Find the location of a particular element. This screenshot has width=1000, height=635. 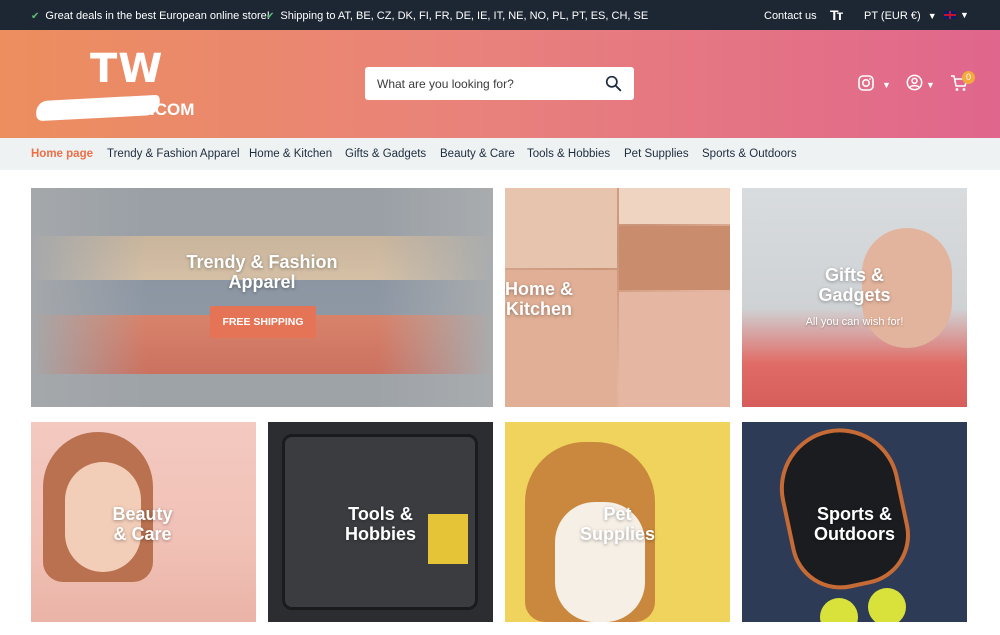

account-icon is located at coordinates (914, 82).